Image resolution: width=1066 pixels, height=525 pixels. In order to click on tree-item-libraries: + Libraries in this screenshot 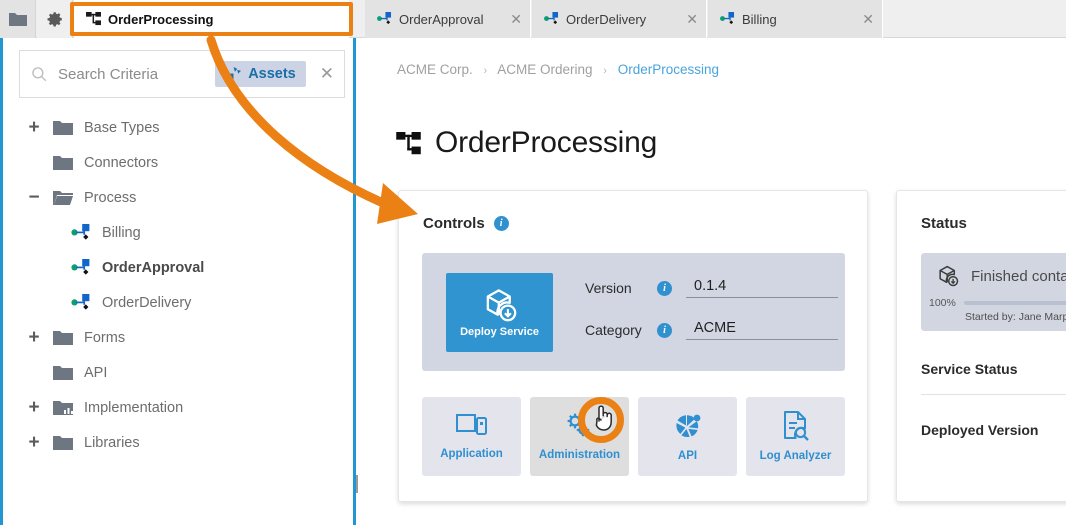, I will do `click(178, 442)`.